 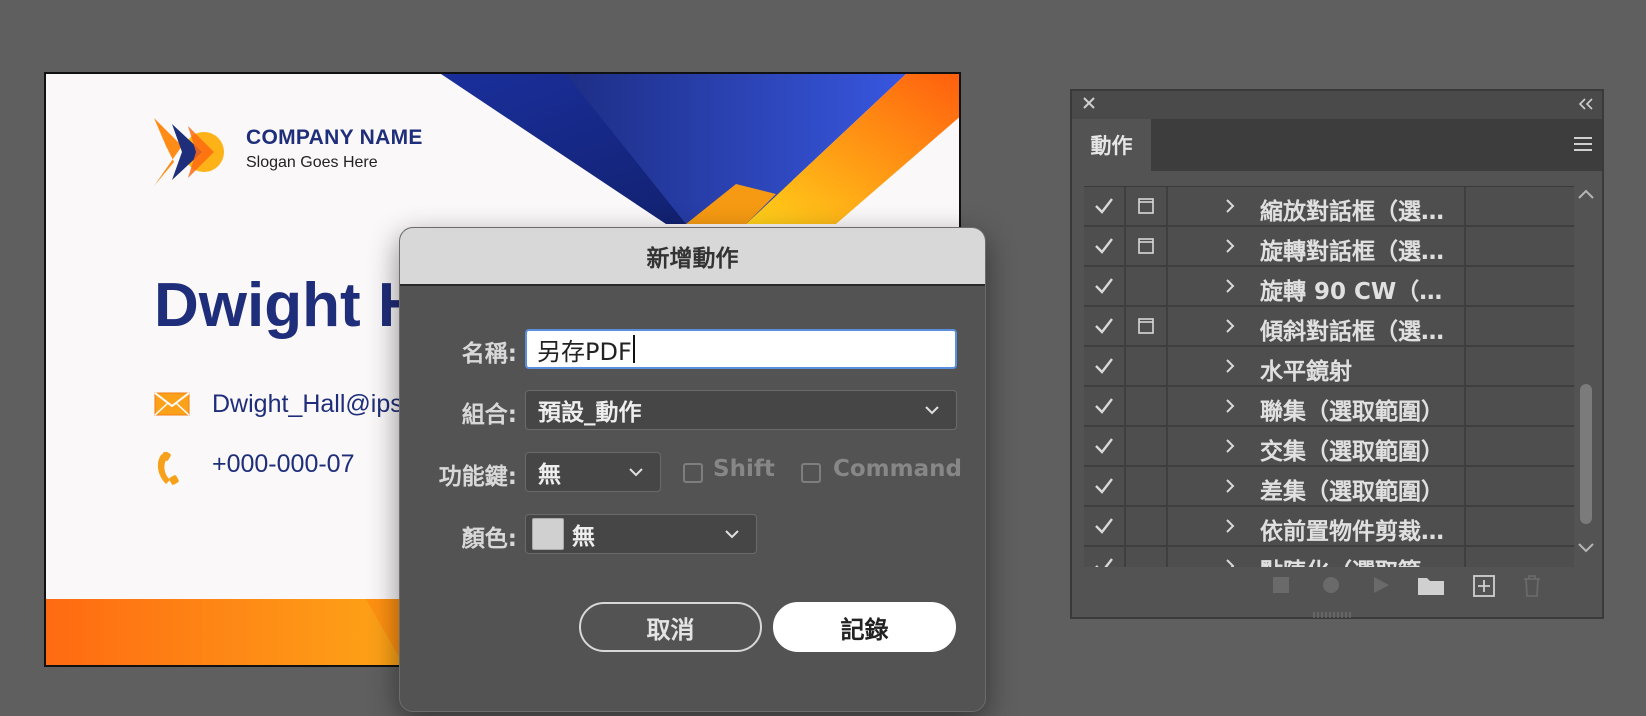 I want to click on action-name-cell: 差集（選取範圍）, so click(x=1317, y=486).